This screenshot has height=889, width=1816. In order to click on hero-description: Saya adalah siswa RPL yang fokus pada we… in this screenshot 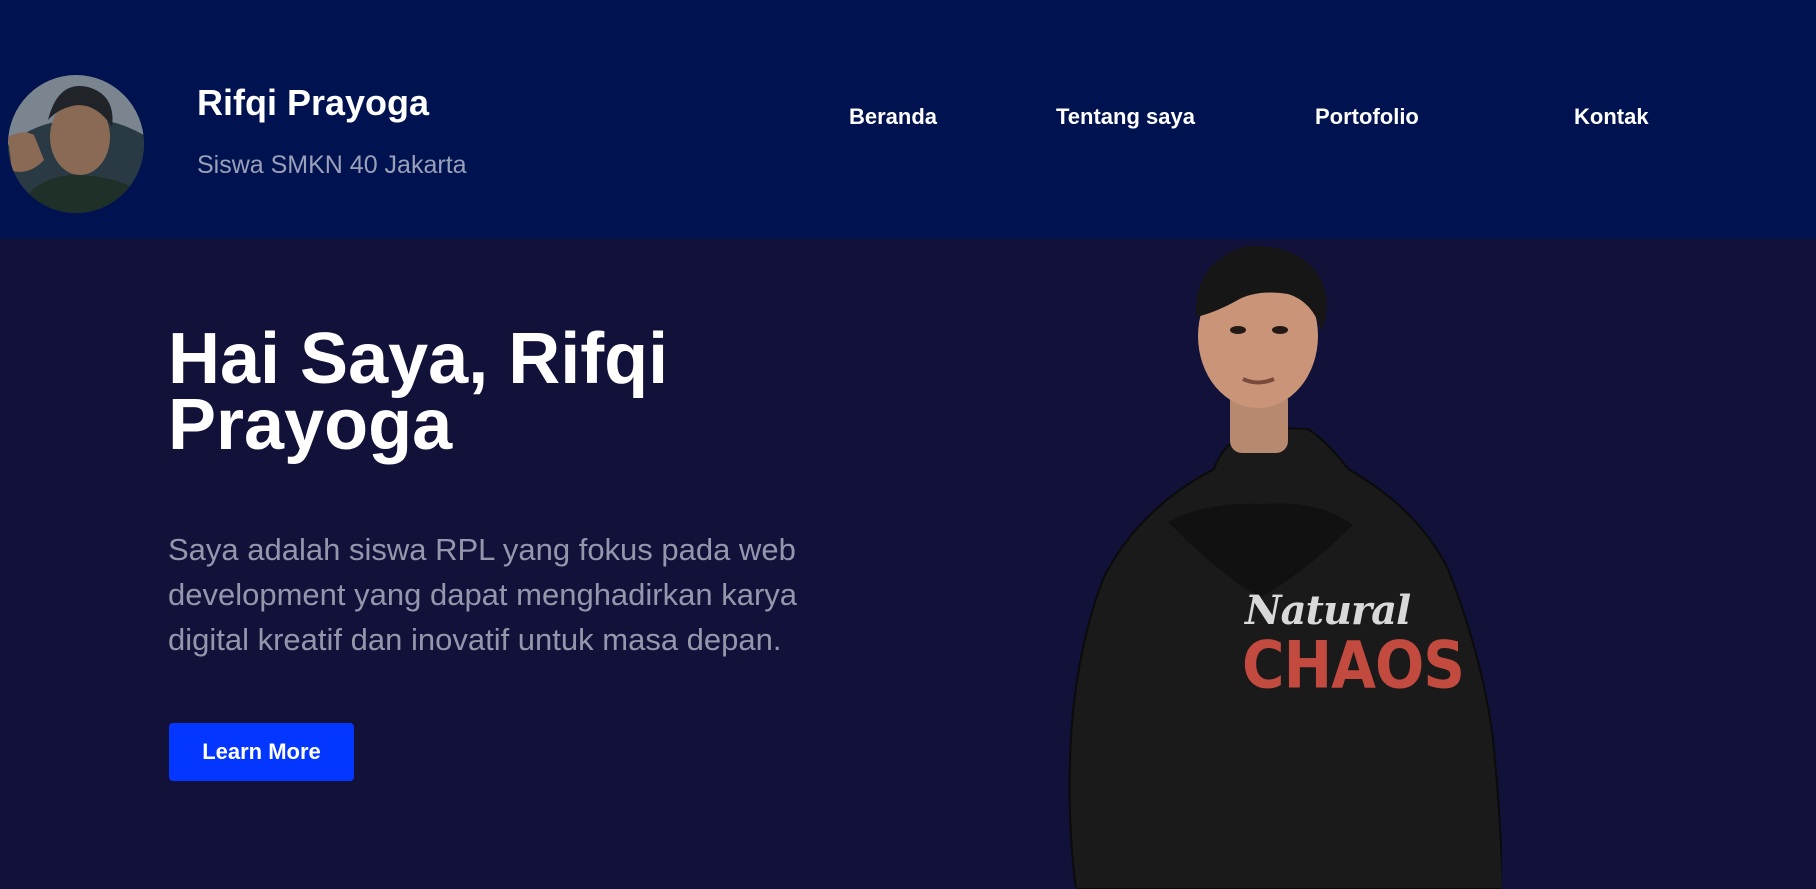, I will do `click(483, 594)`.